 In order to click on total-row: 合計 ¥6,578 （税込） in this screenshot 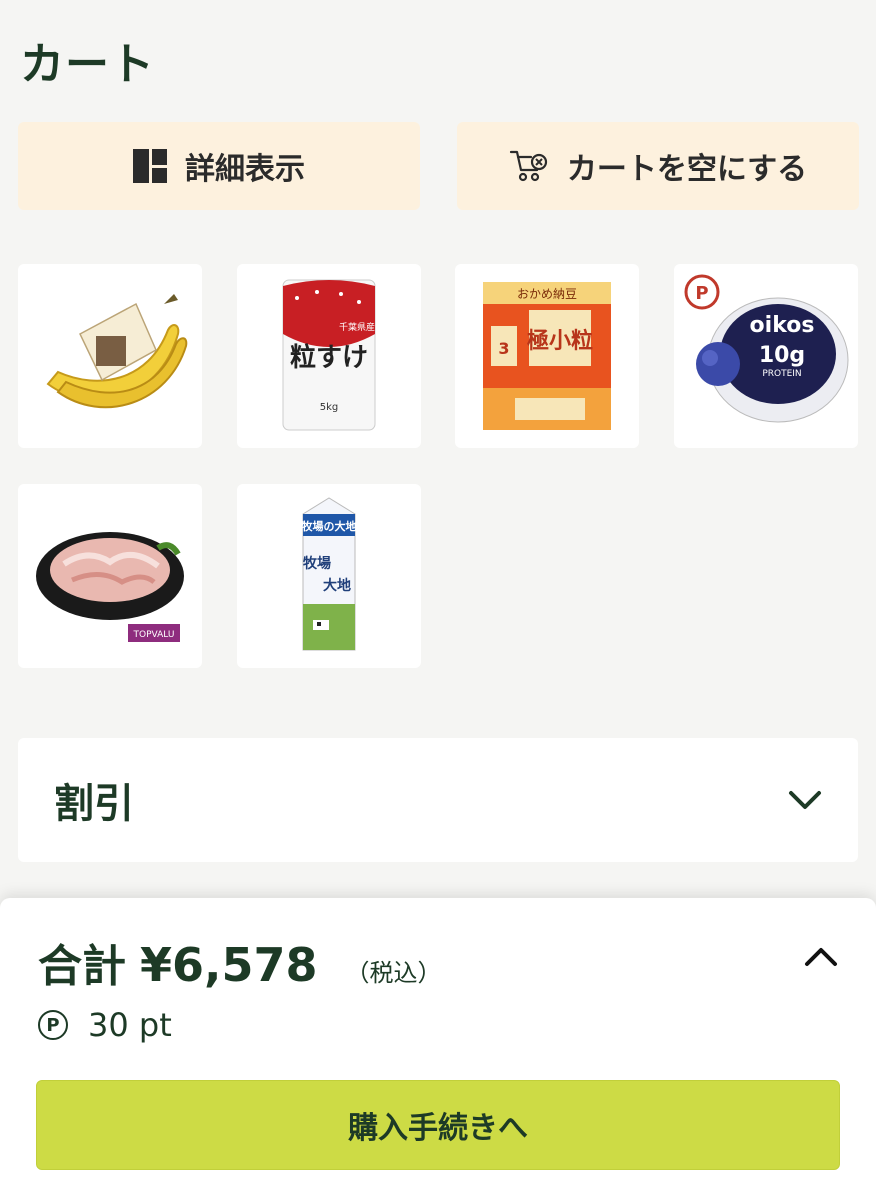, I will do `click(240, 962)`.